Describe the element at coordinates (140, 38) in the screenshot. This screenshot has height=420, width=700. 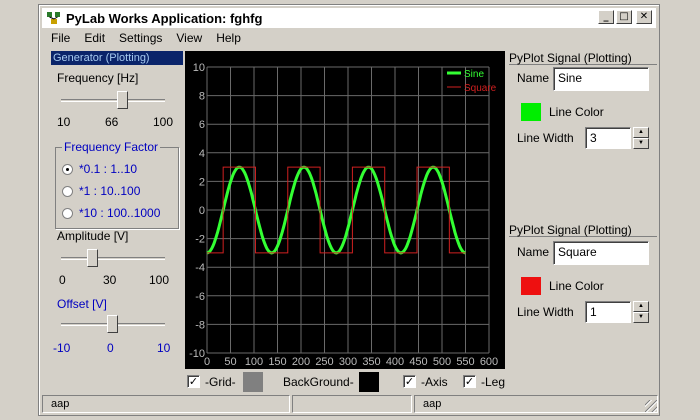
I see `menu-settings: Settings` at that location.